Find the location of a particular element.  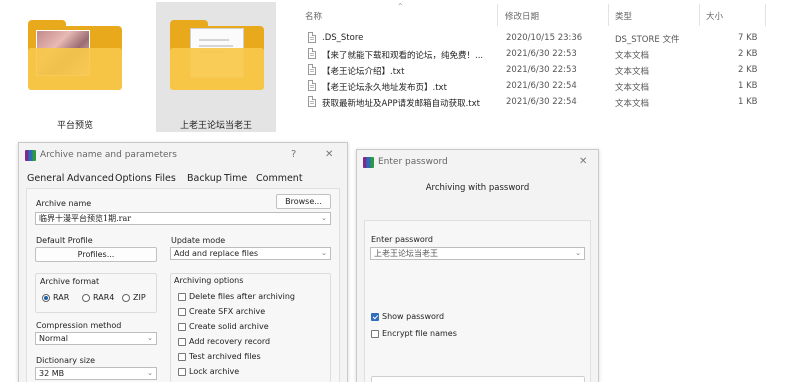

checkbox-create-solid is located at coordinates (182, 327).